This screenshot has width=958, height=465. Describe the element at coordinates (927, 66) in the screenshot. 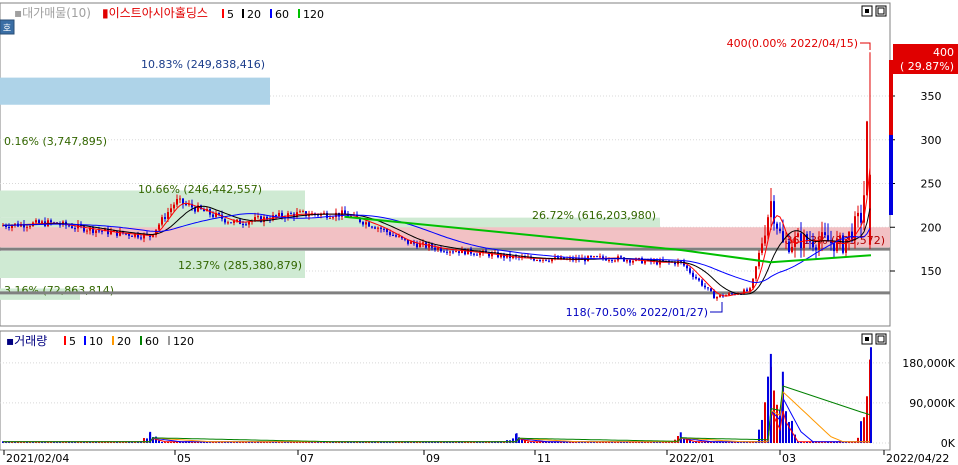

I see `current-change: ( 29.87%)` at that location.